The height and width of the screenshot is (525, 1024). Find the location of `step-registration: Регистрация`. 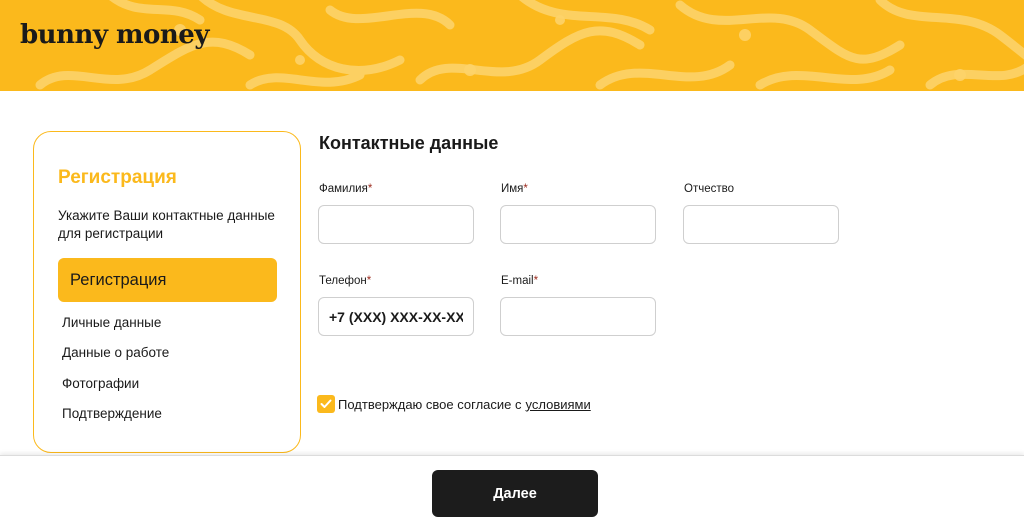

step-registration: Регистрация is located at coordinates (167, 280).